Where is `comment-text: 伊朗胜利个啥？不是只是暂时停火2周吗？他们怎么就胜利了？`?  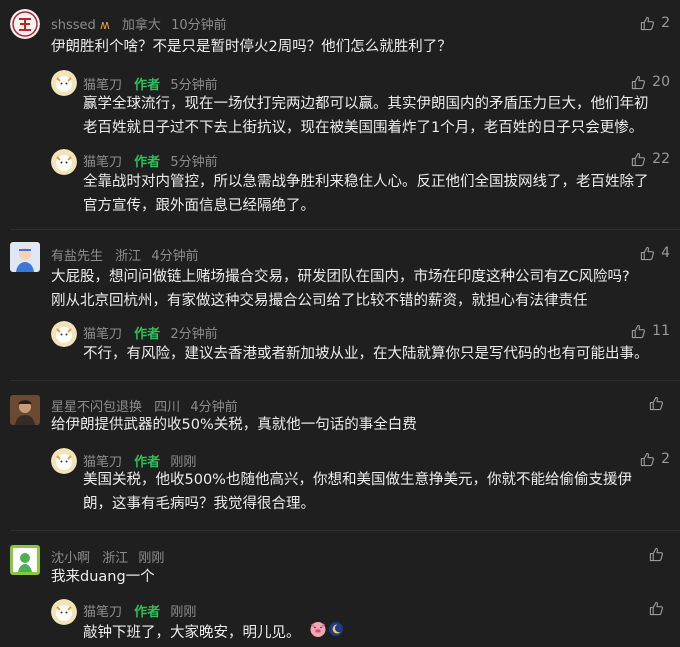 comment-text: 伊朗胜利个啥？不是只是暂时停火2周吗？他们怎么就胜利了？ is located at coordinates (251, 47).